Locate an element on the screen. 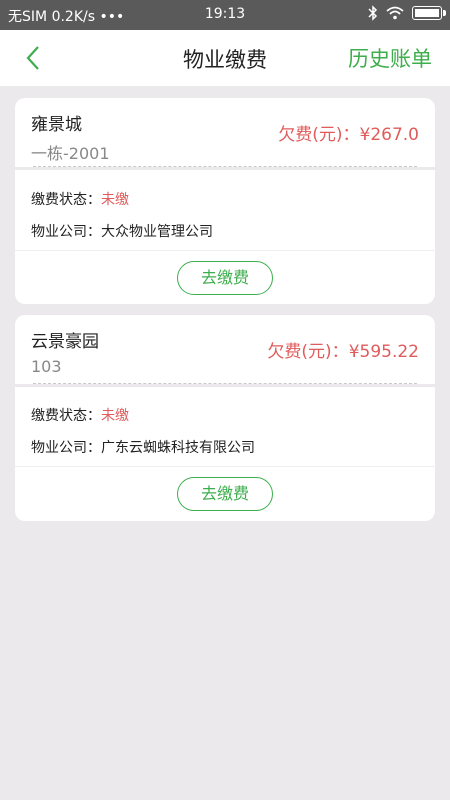 The width and height of the screenshot is (450, 800). bill-card-header: 云景豪园 103 欠费(元)：¥595.22 is located at coordinates (225, 349).